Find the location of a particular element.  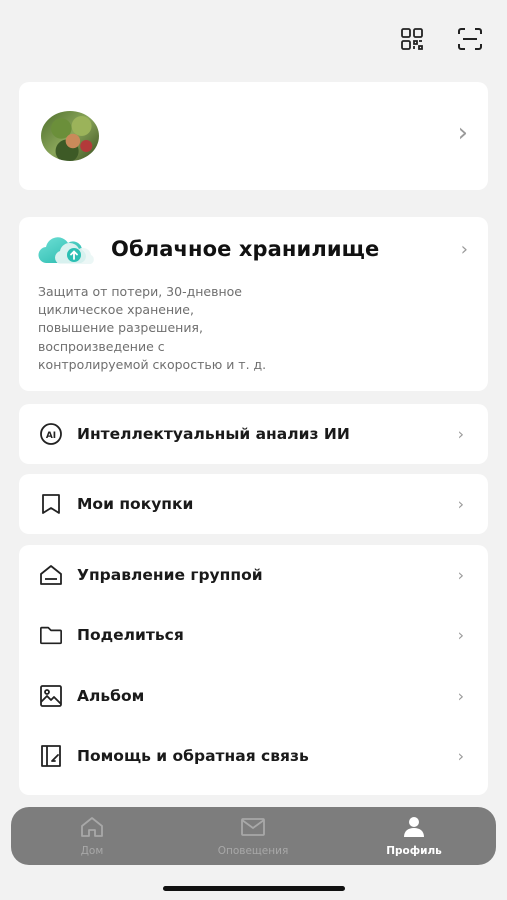

tab-label: Профиль is located at coordinates (414, 851).